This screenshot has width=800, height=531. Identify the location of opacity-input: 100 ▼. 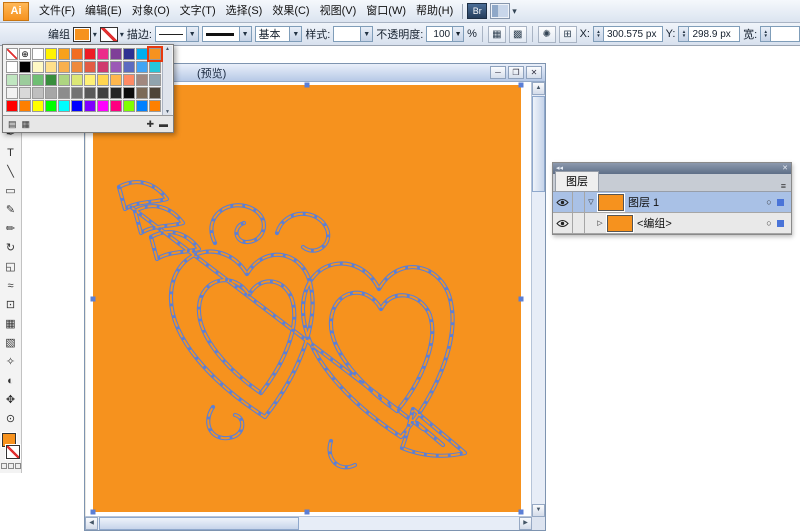
(445, 34).